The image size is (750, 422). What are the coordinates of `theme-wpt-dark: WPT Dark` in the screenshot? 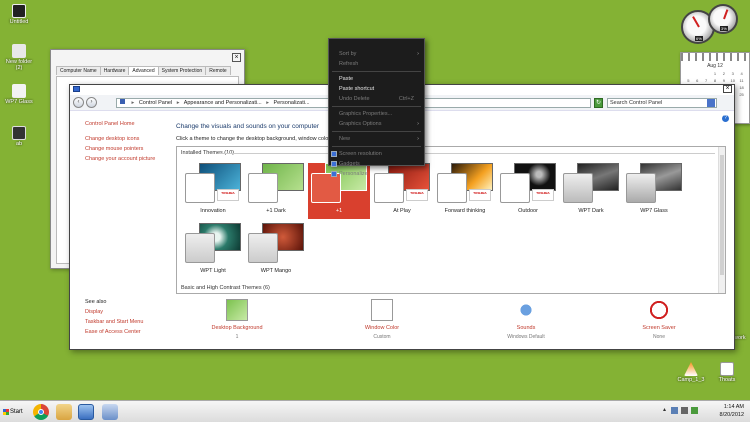 It's located at (591, 191).